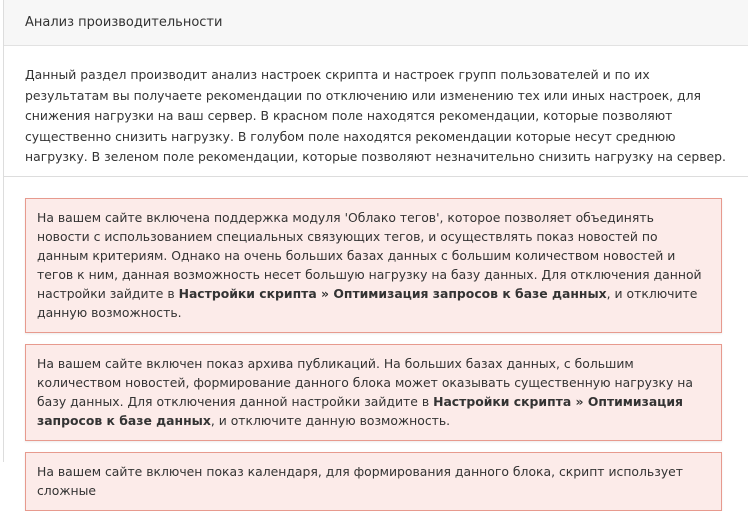  What do you see at coordinates (124, 22) in the screenshot?
I see `panel-title: Анализ производительности` at bounding box center [124, 22].